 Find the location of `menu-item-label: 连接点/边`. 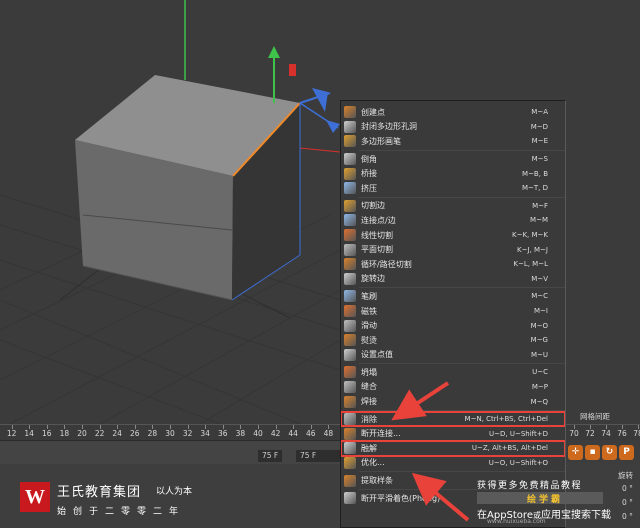

menu-item-label: 连接点/边 is located at coordinates (378, 220).